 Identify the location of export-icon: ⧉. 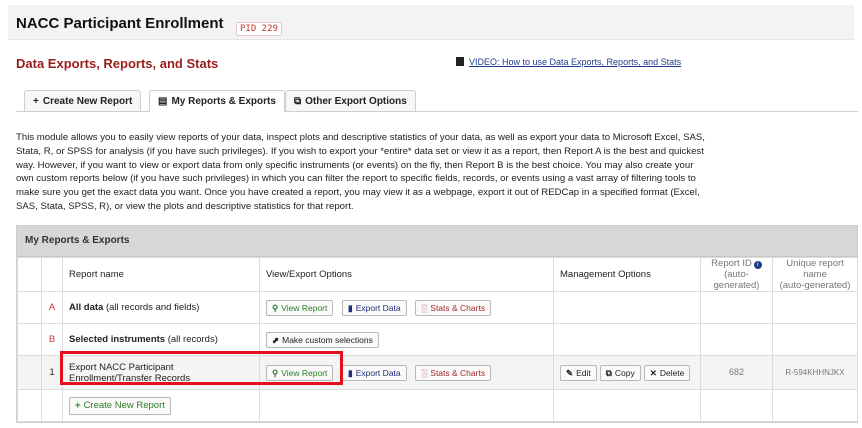
(298, 101).